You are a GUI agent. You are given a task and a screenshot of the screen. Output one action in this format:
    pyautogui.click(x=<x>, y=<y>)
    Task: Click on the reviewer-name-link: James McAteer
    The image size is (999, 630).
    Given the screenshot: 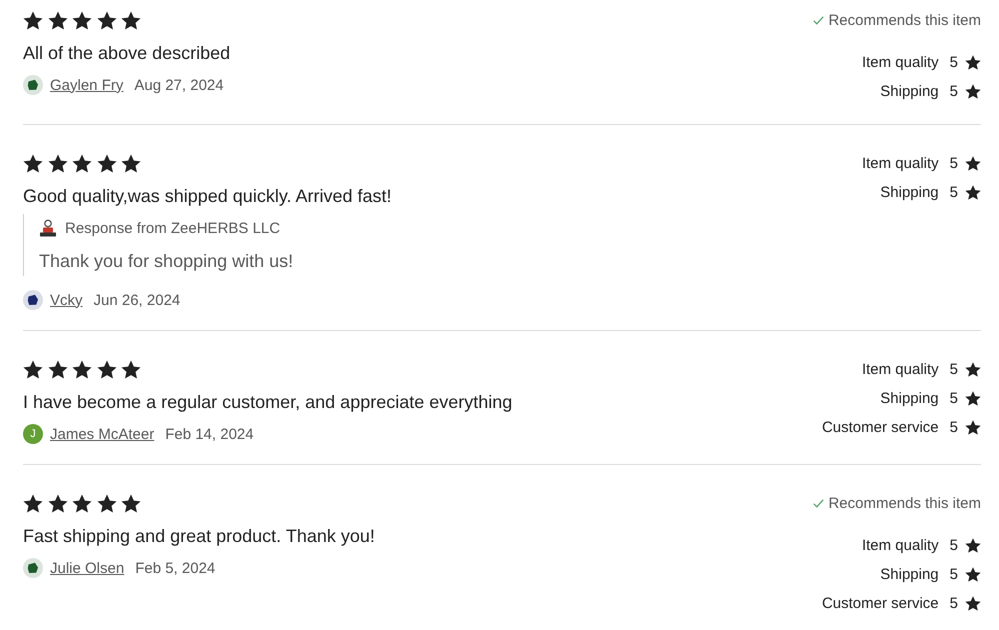 What is the action you would take?
    pyautogui.click(x=102, y=434)
    